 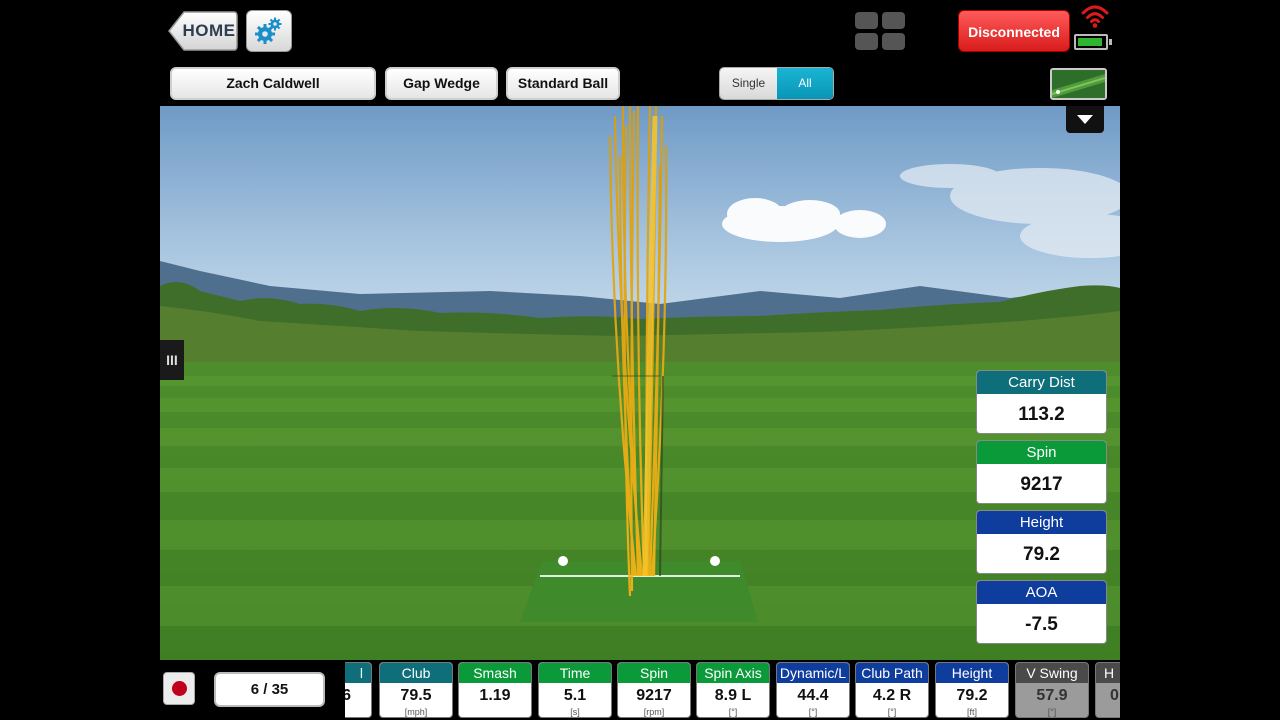 I want to click on side-panel-handle: III, so click(x=172, y=360).